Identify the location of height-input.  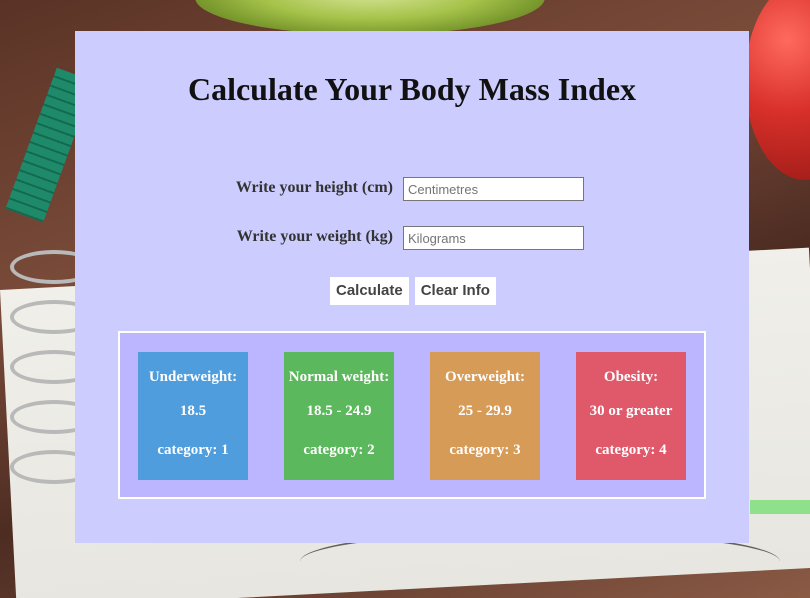
(493, 189).